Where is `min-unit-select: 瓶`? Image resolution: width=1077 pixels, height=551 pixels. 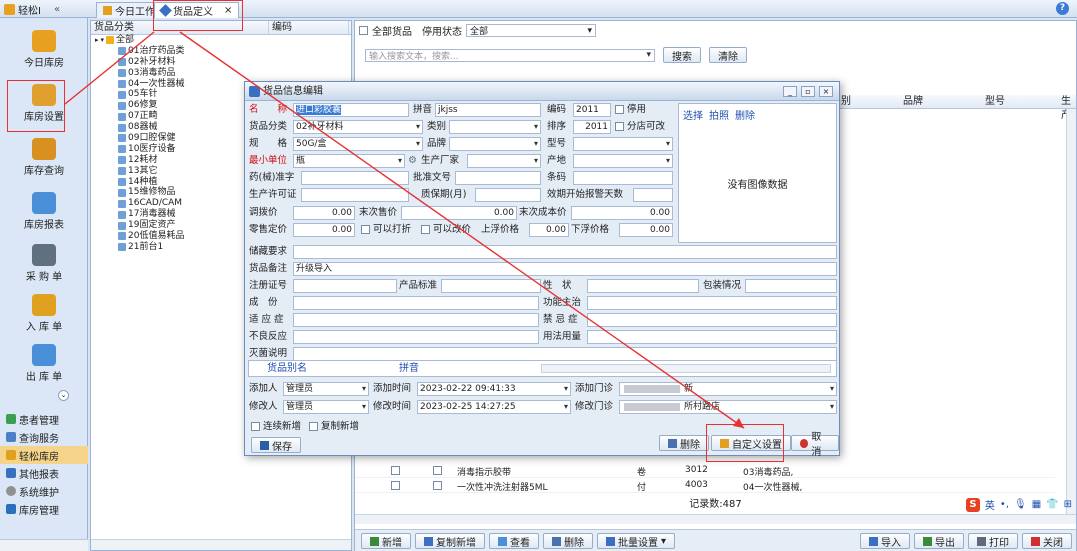
min-unit-select: 瓶 is located at coordinates (349, 161).